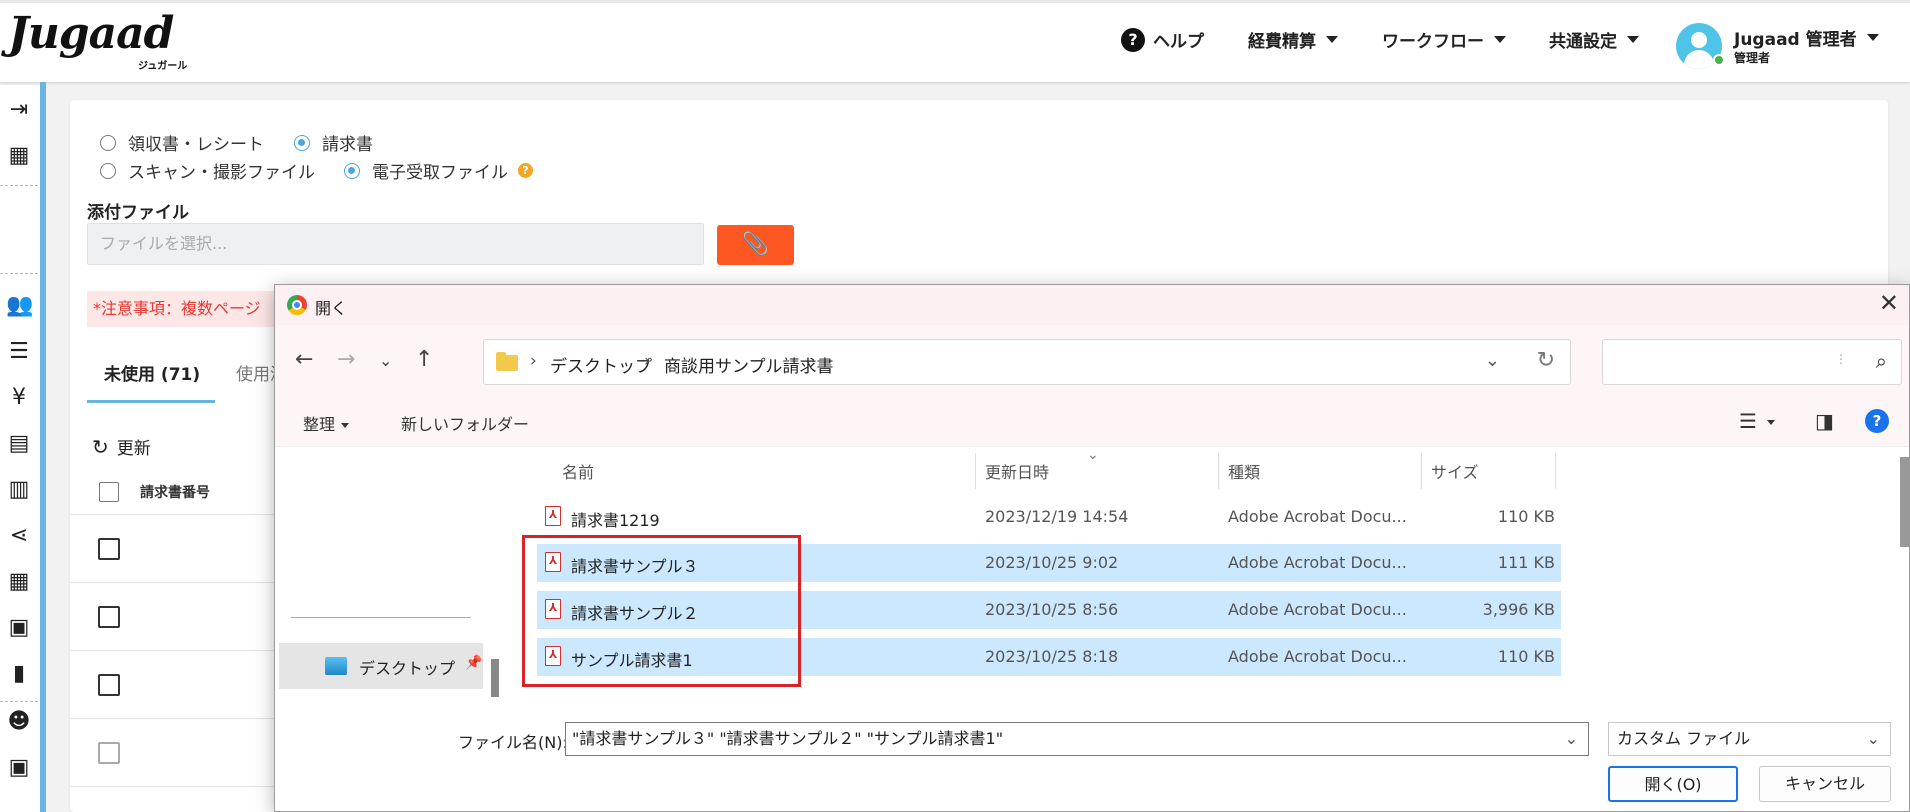 This screenshot has height=812, width=1910. I want to click on yen-icon: ¥, so click(19, 398).